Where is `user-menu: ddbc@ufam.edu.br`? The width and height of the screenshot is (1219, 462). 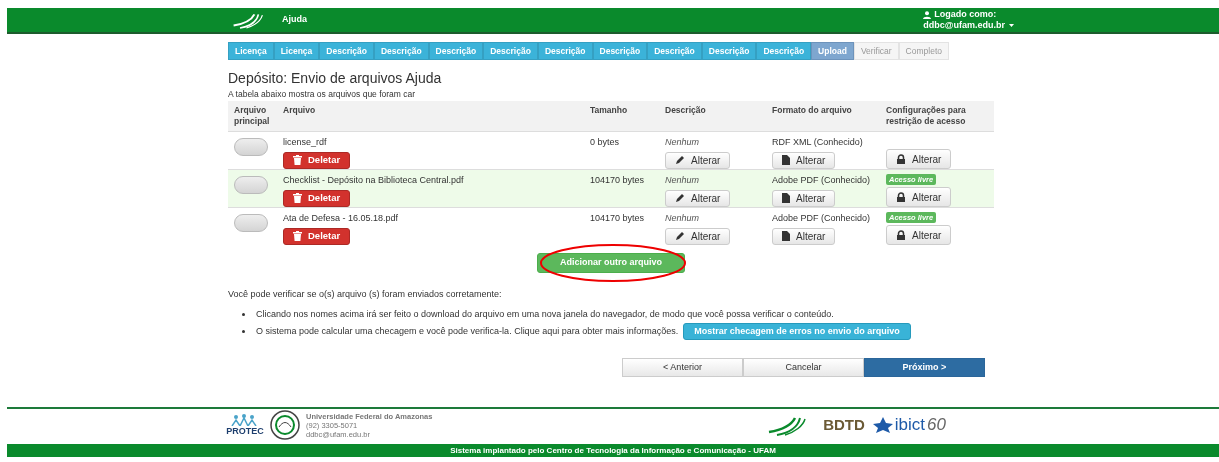 user-menu: ddbc@ufam.edu.br is located at coordinates (968, 25).